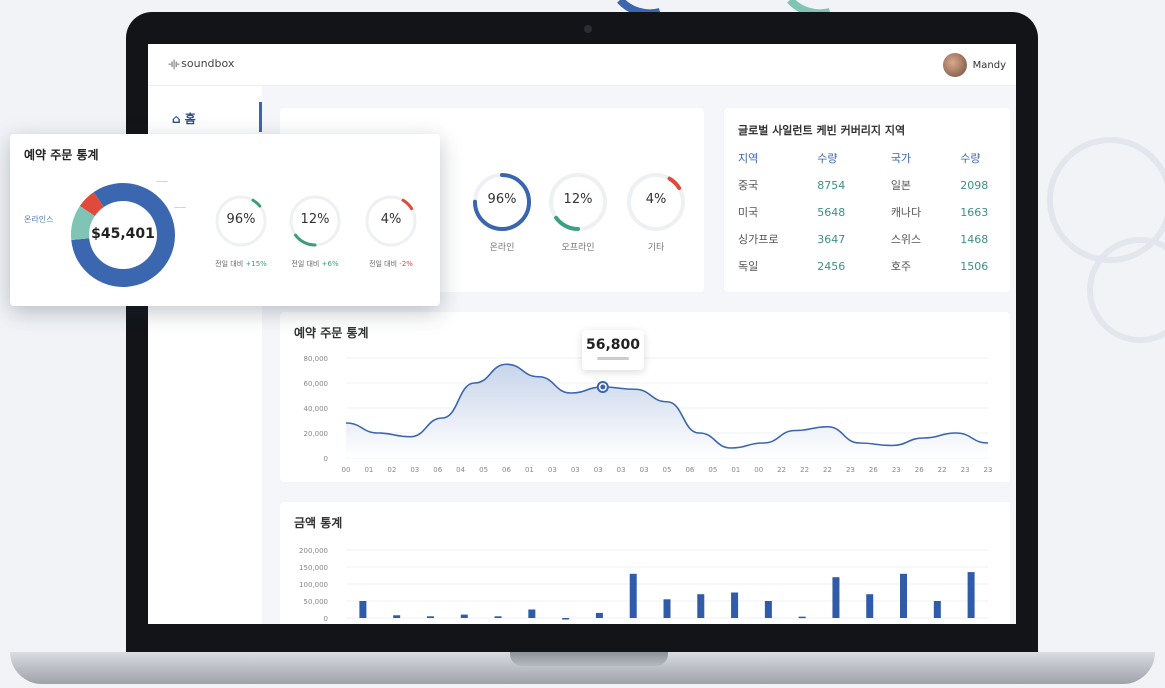 Image resolution: width=1165 pixels, height=688 pixels. What do you see at coordinates (123, 234) in the screenshot?
I see `donut-total: $45,401` at bounding box center [123, 234].